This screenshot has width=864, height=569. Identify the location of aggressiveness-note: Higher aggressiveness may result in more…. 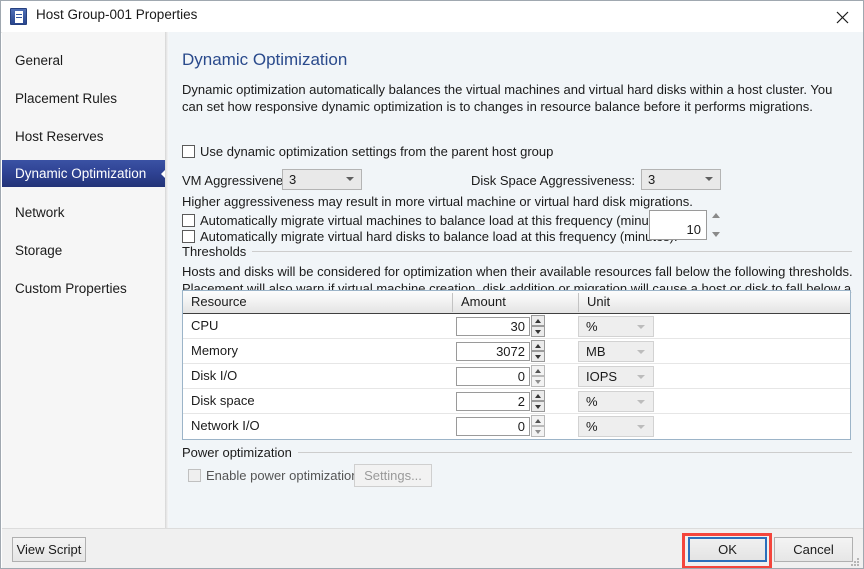
(437, 201).